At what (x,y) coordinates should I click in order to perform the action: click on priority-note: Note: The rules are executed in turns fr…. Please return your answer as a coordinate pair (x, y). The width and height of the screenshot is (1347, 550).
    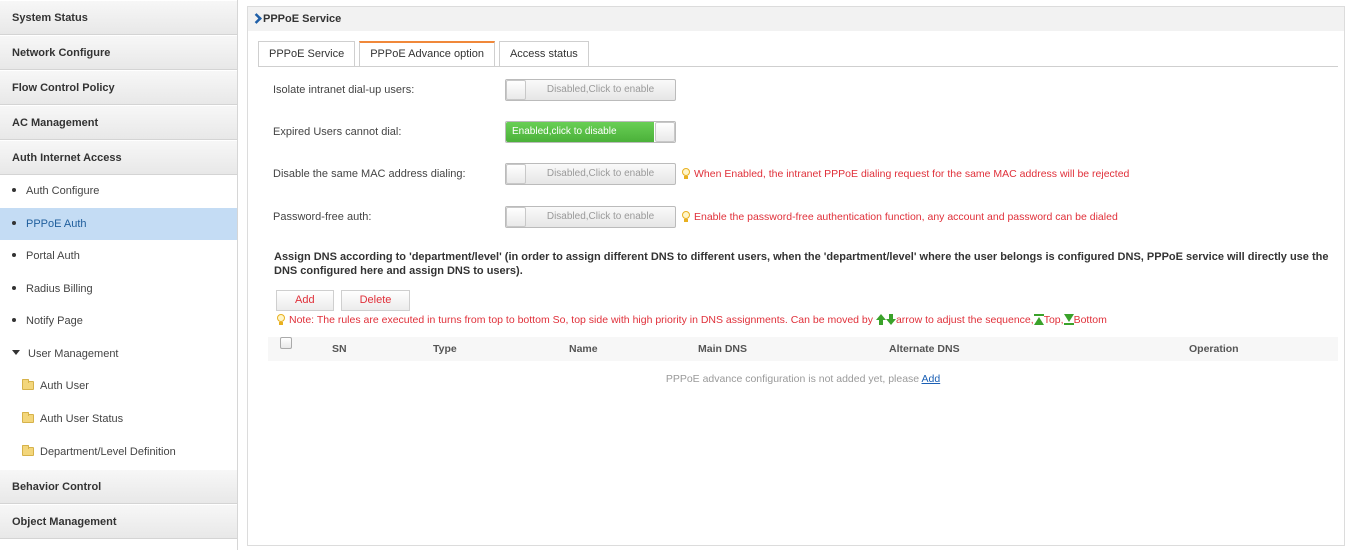
    Looking at the image, I should click on (692, 320).